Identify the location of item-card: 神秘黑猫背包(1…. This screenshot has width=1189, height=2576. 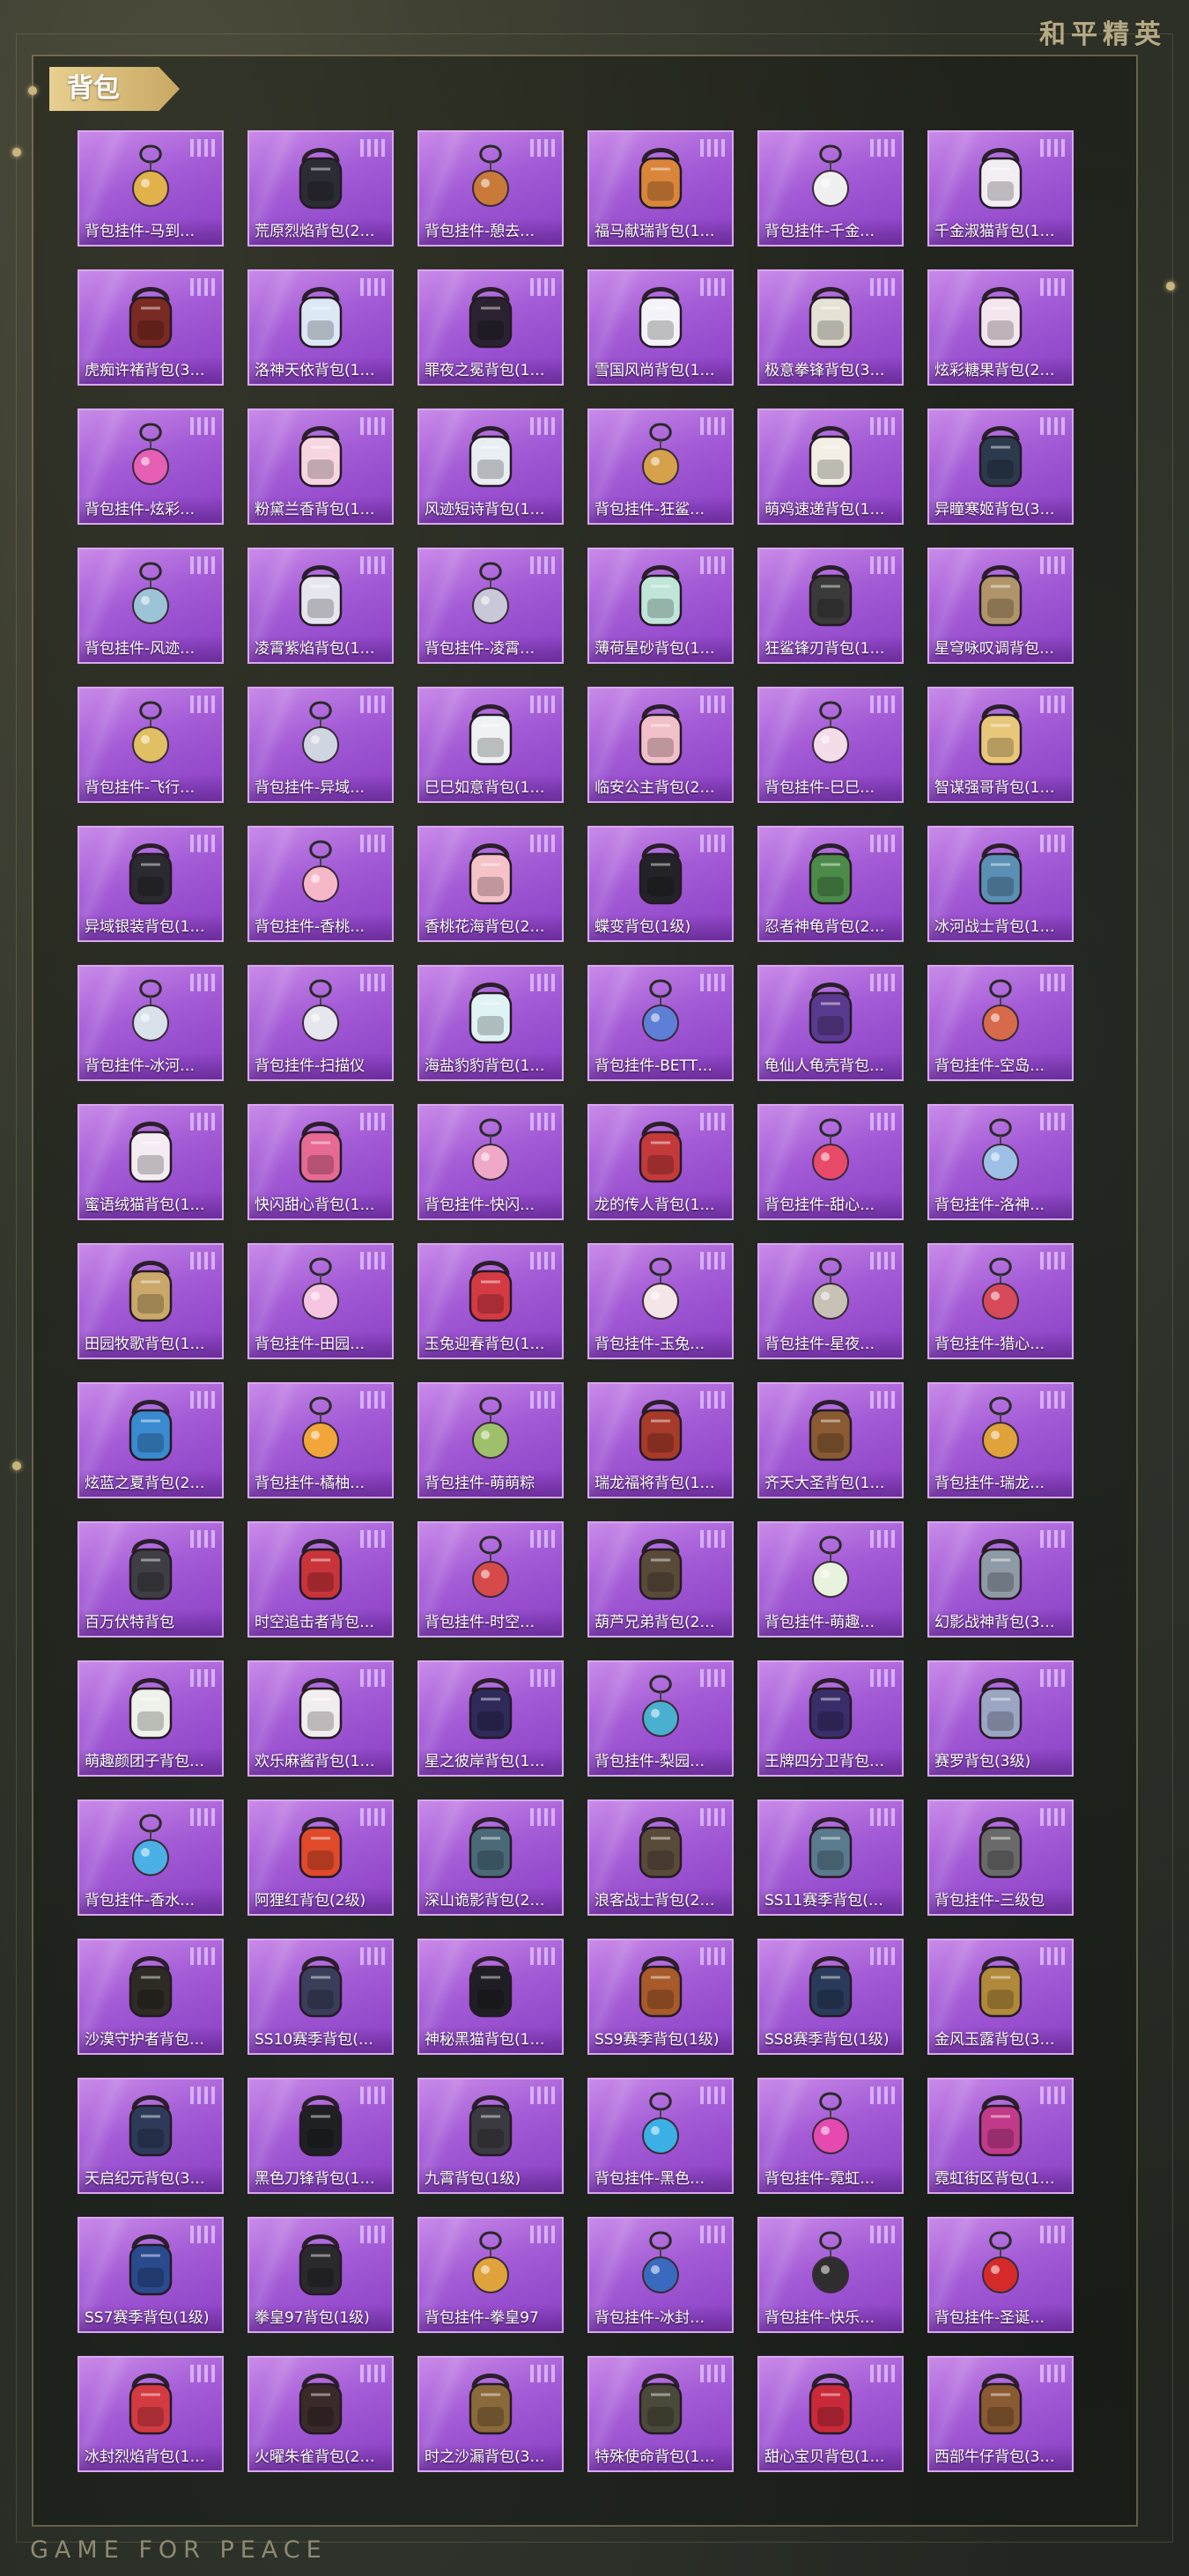
(490, 1997).